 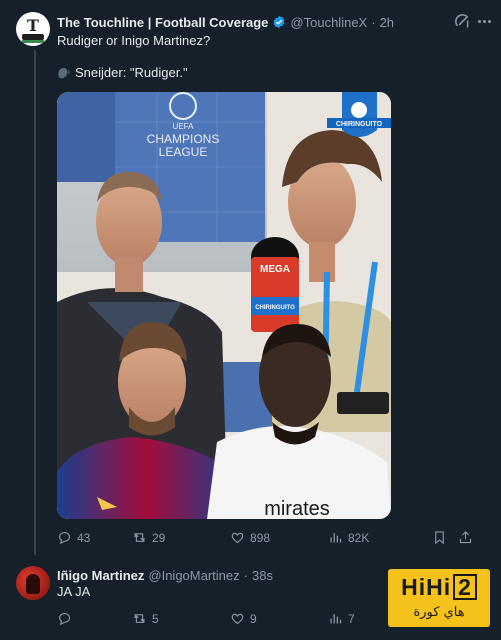 What do you see at coordinates (33, 25) in the screenshot?
I see `avatar-letter: T` at bounding box center [33, 25].